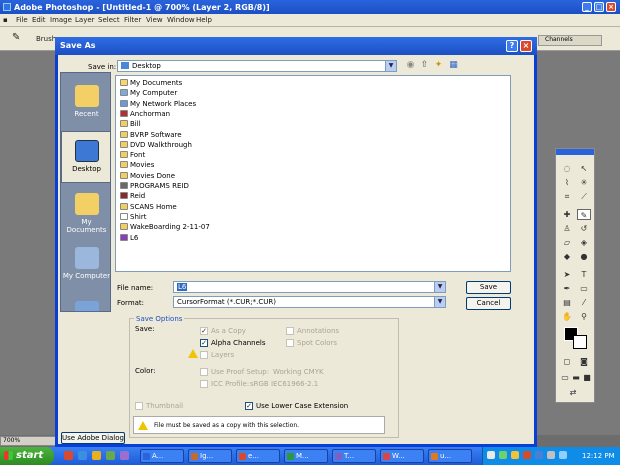 The image size is (620, 465). Describe the element at coordinates (204, 20) in the screenshot. I see `menu-help: Help` at that location.